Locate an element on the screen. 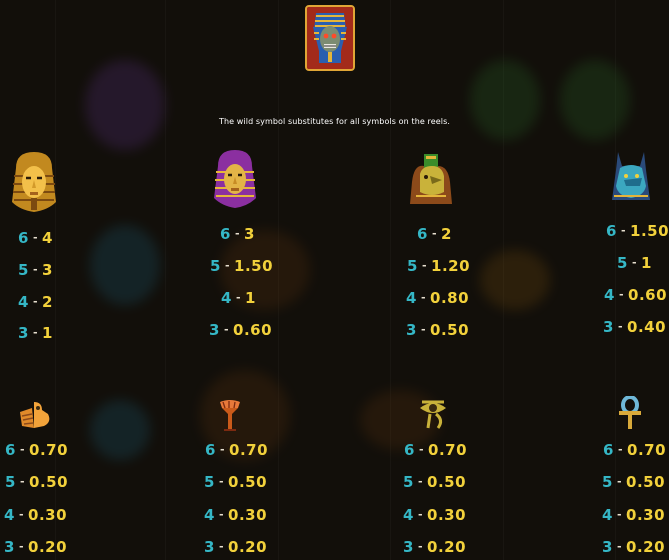 This screenshot has width=669, height=560. pay-line: 6-4 is located at coordinates (35, 238).